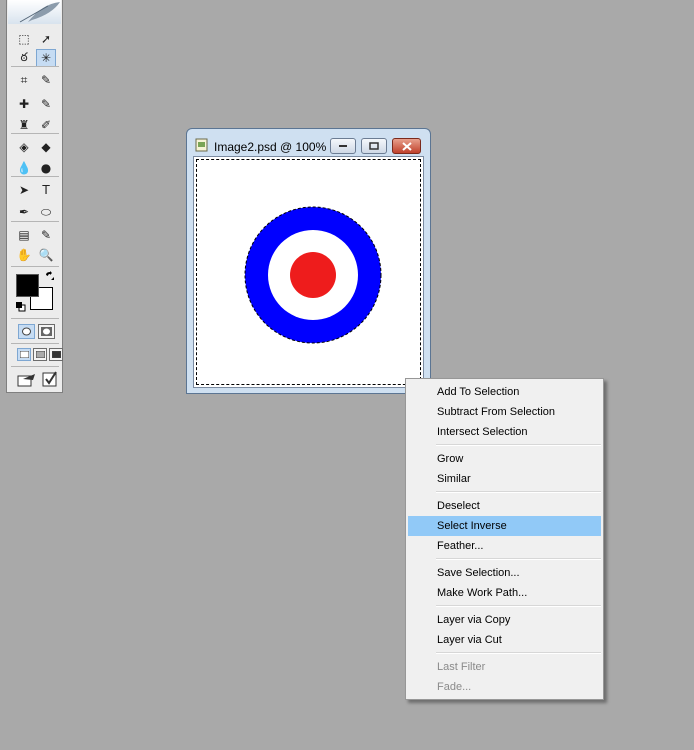 The image size is (694, 750). I want to click on zoom-tool-button: 🔍, so click(46, 255).